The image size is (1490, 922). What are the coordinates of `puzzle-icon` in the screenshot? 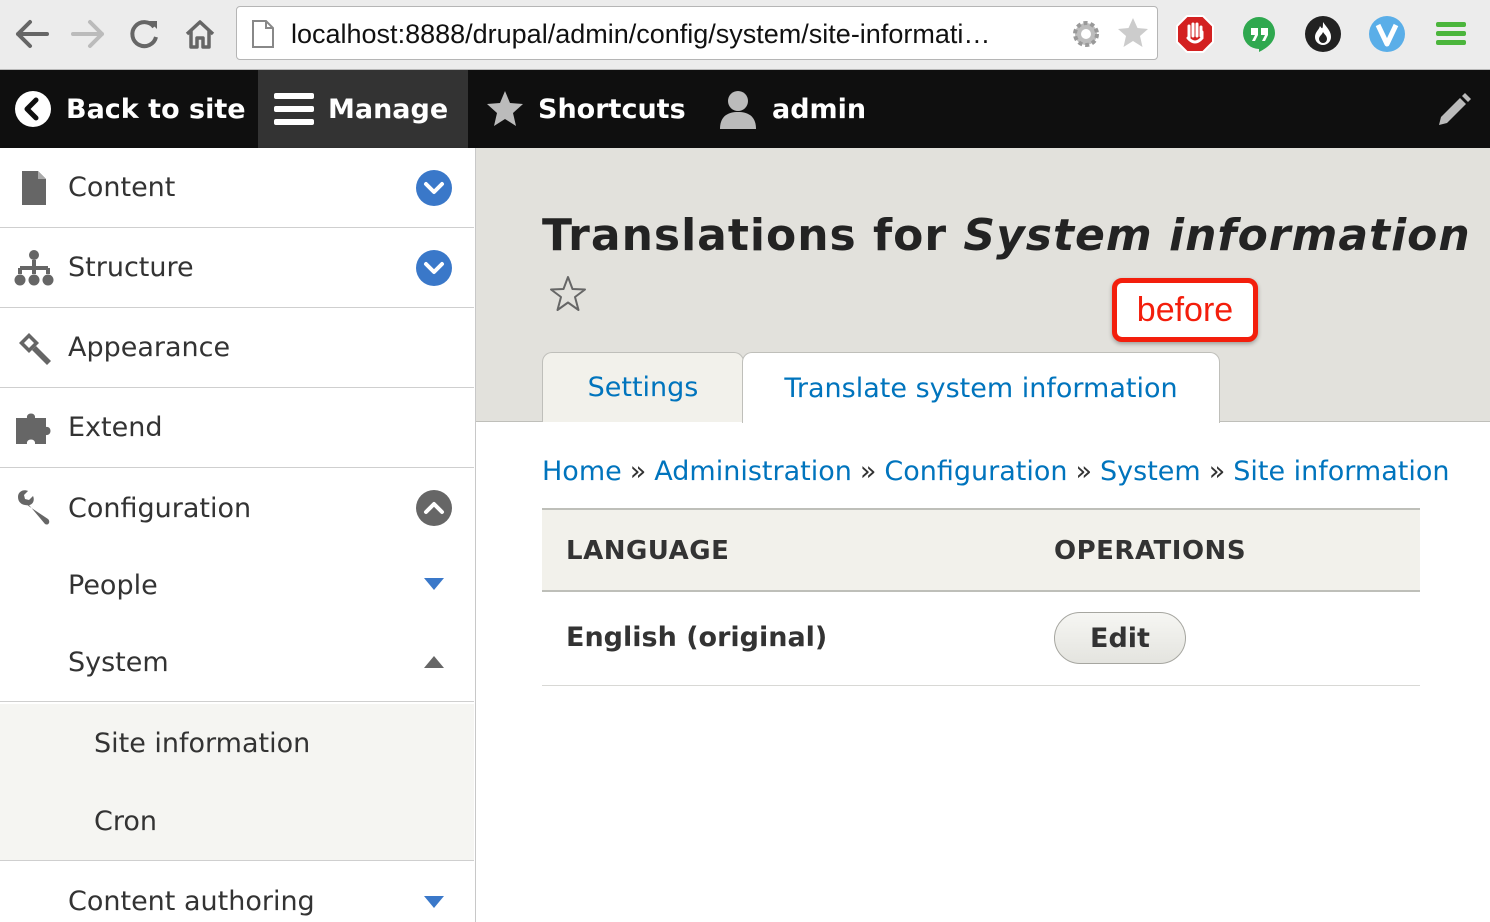 It's located at (34, 428).